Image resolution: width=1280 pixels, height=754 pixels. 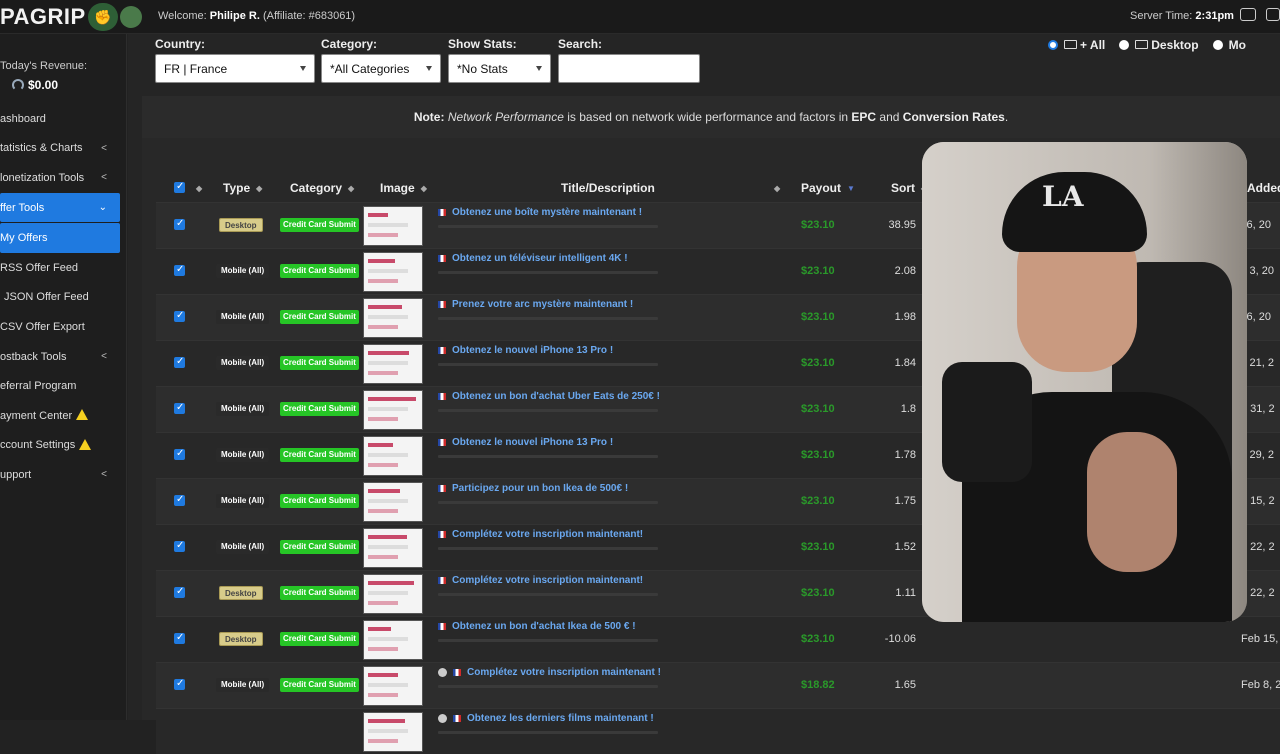 I want to click on messages-icon, so click(x=1273, y=14).